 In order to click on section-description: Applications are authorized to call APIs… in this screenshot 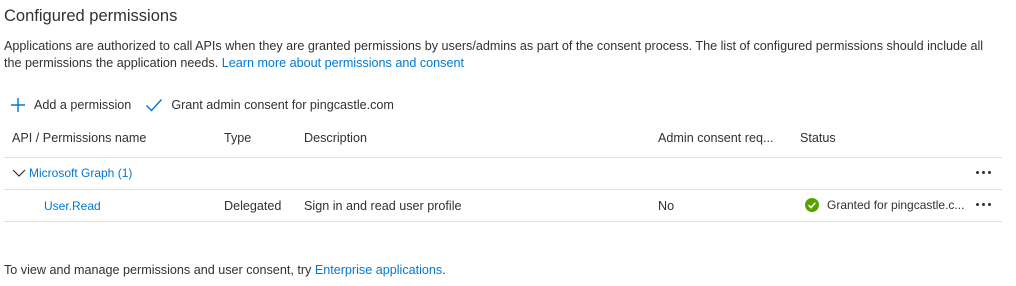, I will do `click(504, 55)`.